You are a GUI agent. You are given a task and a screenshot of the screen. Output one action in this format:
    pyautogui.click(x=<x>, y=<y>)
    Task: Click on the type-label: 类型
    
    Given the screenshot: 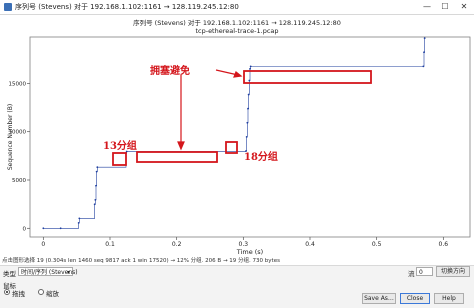 What is the action you would take?
    pyautogui.click(x=9, y=274)
    